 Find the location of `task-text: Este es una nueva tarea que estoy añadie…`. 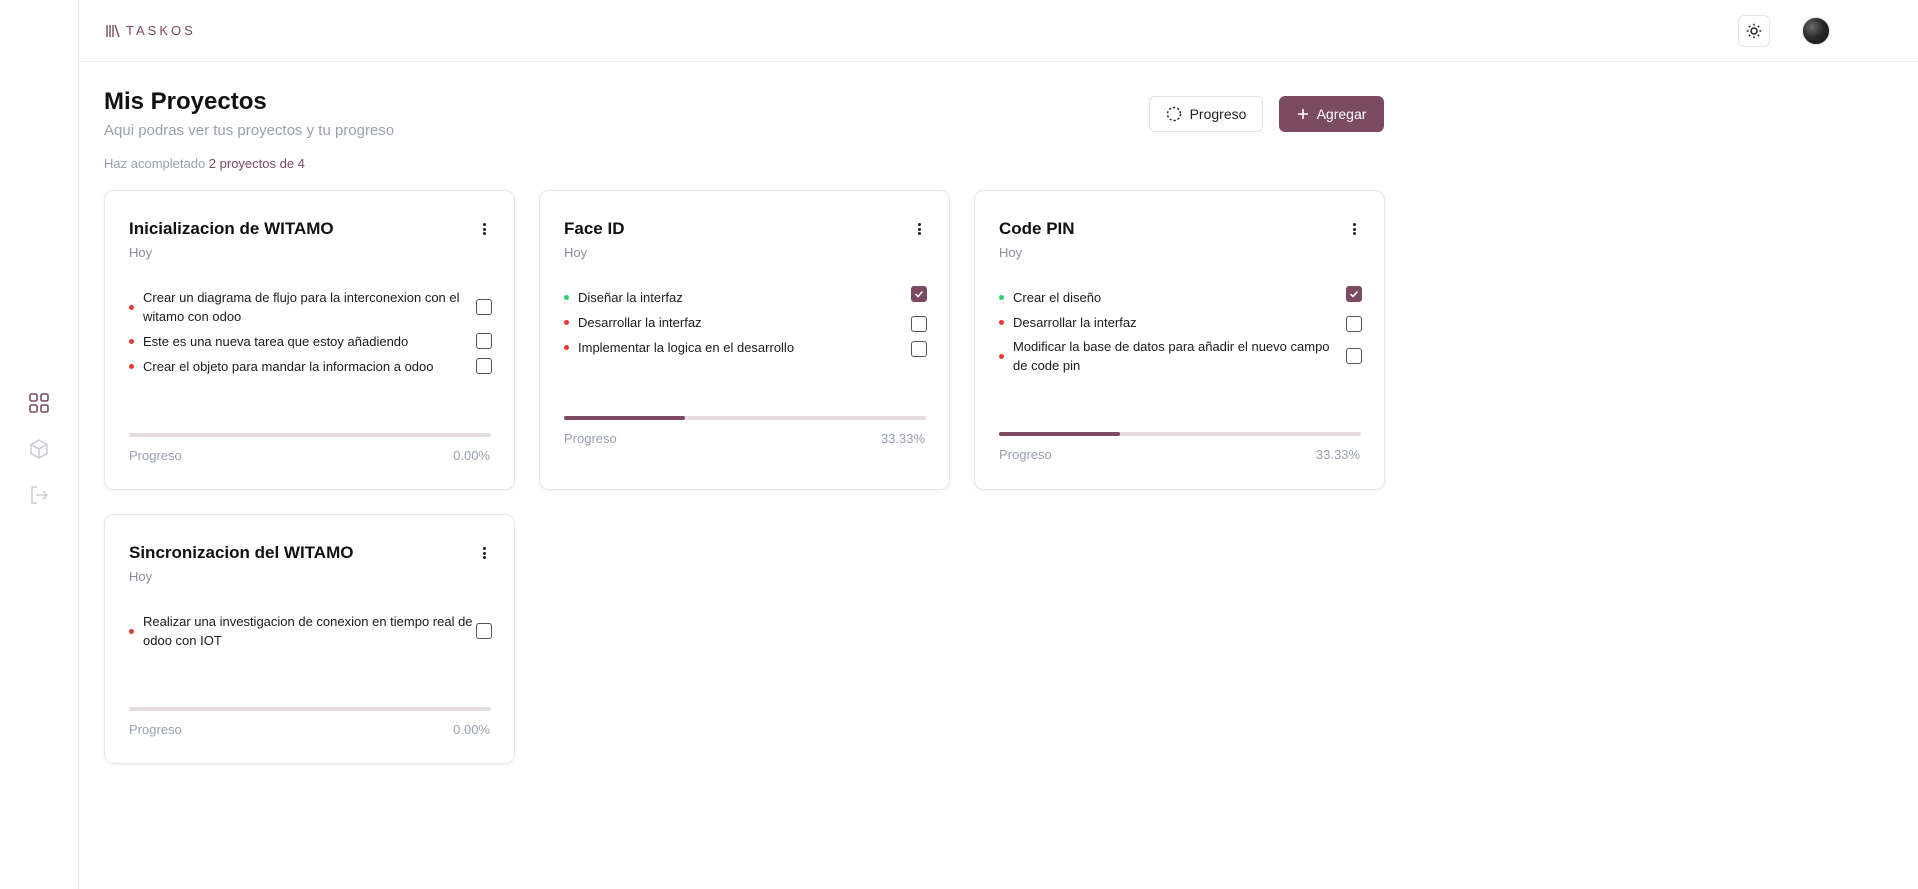

task-text: Este es una nueva tarea que estoy añadie… is located at coordinates (276, 341).